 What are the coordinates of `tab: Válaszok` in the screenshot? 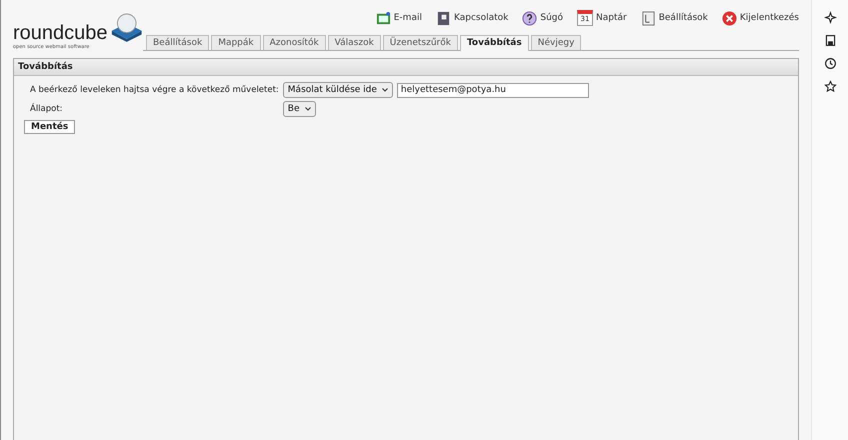 It's located at (354, 42).